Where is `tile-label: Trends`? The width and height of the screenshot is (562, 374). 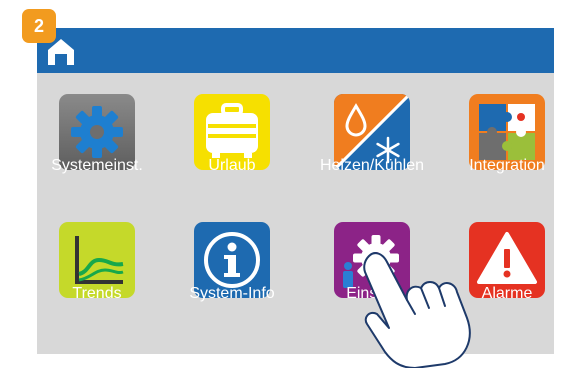 tile-label: Trends is located at coordinates (97, 293).